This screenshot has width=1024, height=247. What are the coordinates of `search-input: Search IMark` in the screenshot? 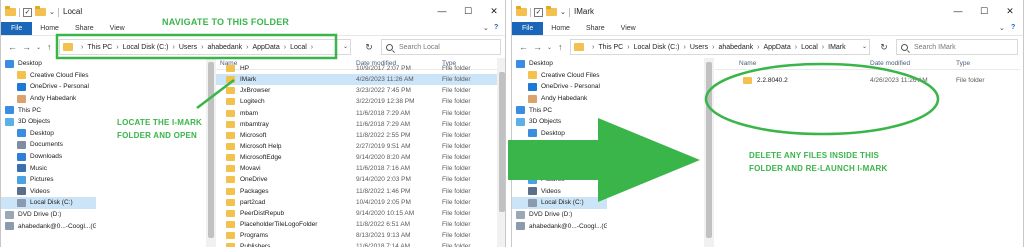 It's located at (957, 47).